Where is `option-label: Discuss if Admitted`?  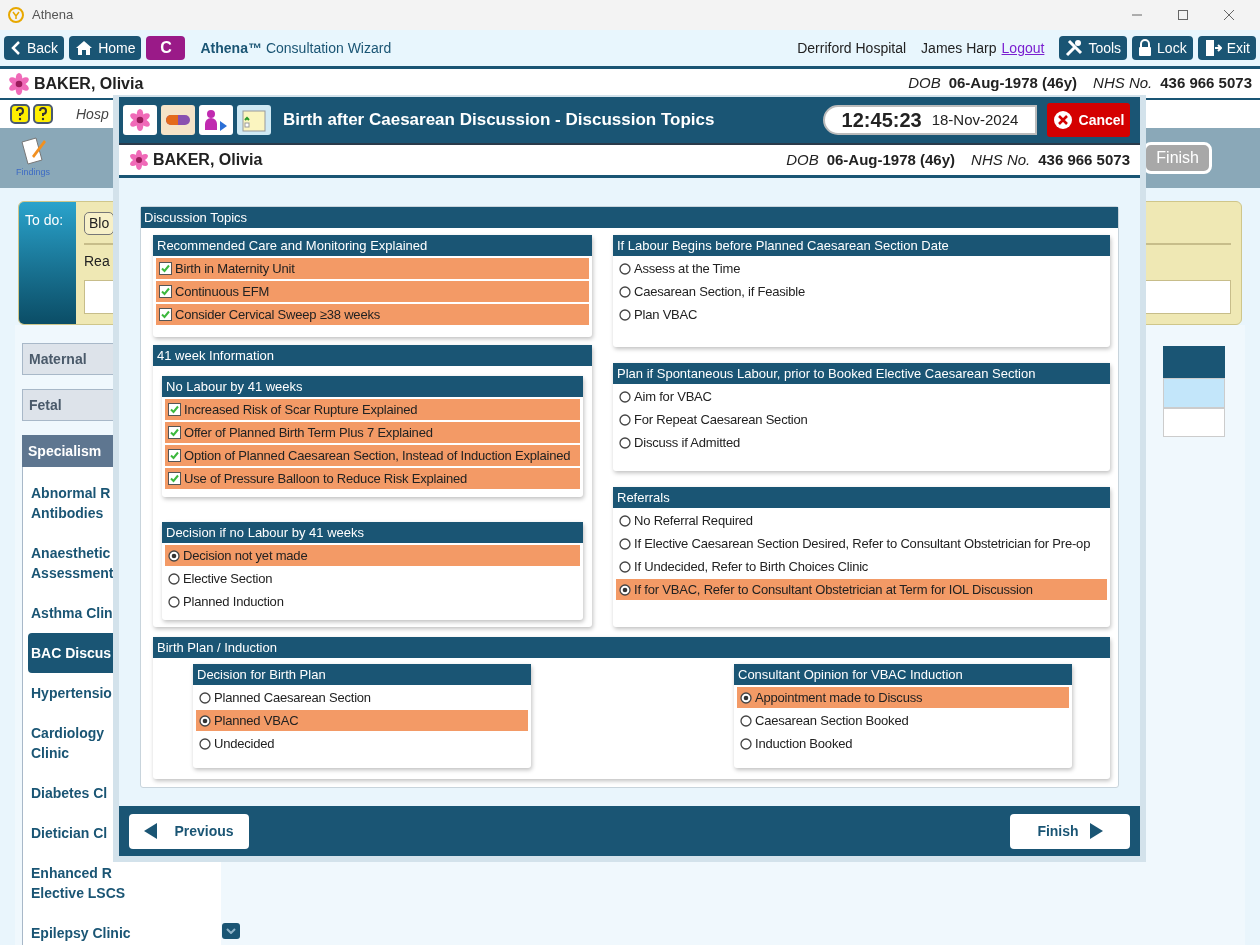
option-label: Discuss if Admitted is located at coordinates (687, 442).